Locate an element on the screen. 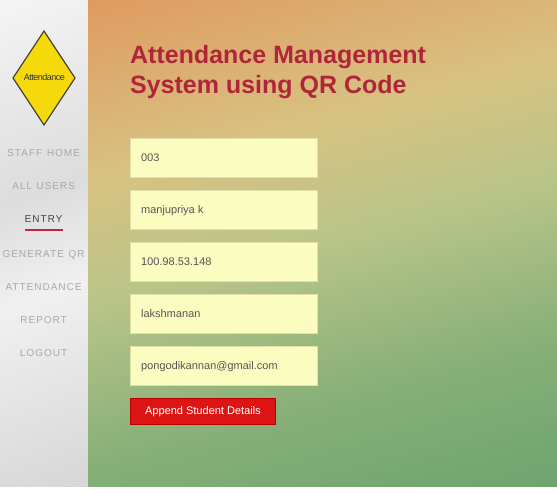  input-field: 003 is located at coordinates (224, 158).